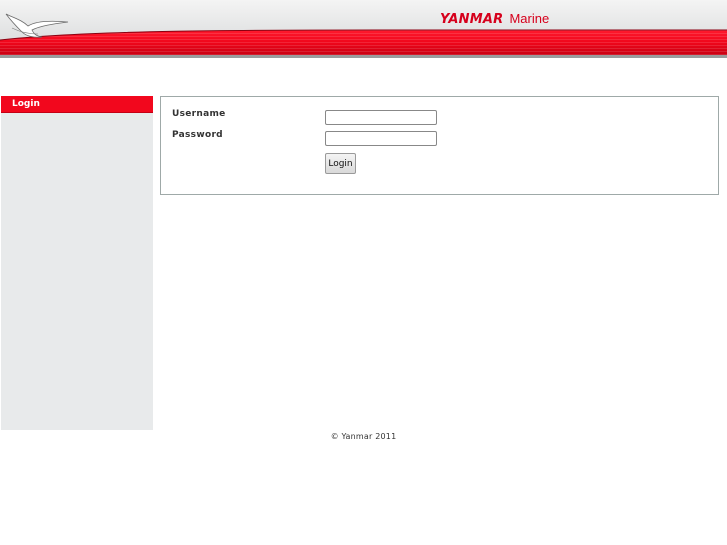 This screenshot has width=727, height=545. Describe the element at coordinates (199, 114) in the screenshot. I see `username-label: Username` at that location.